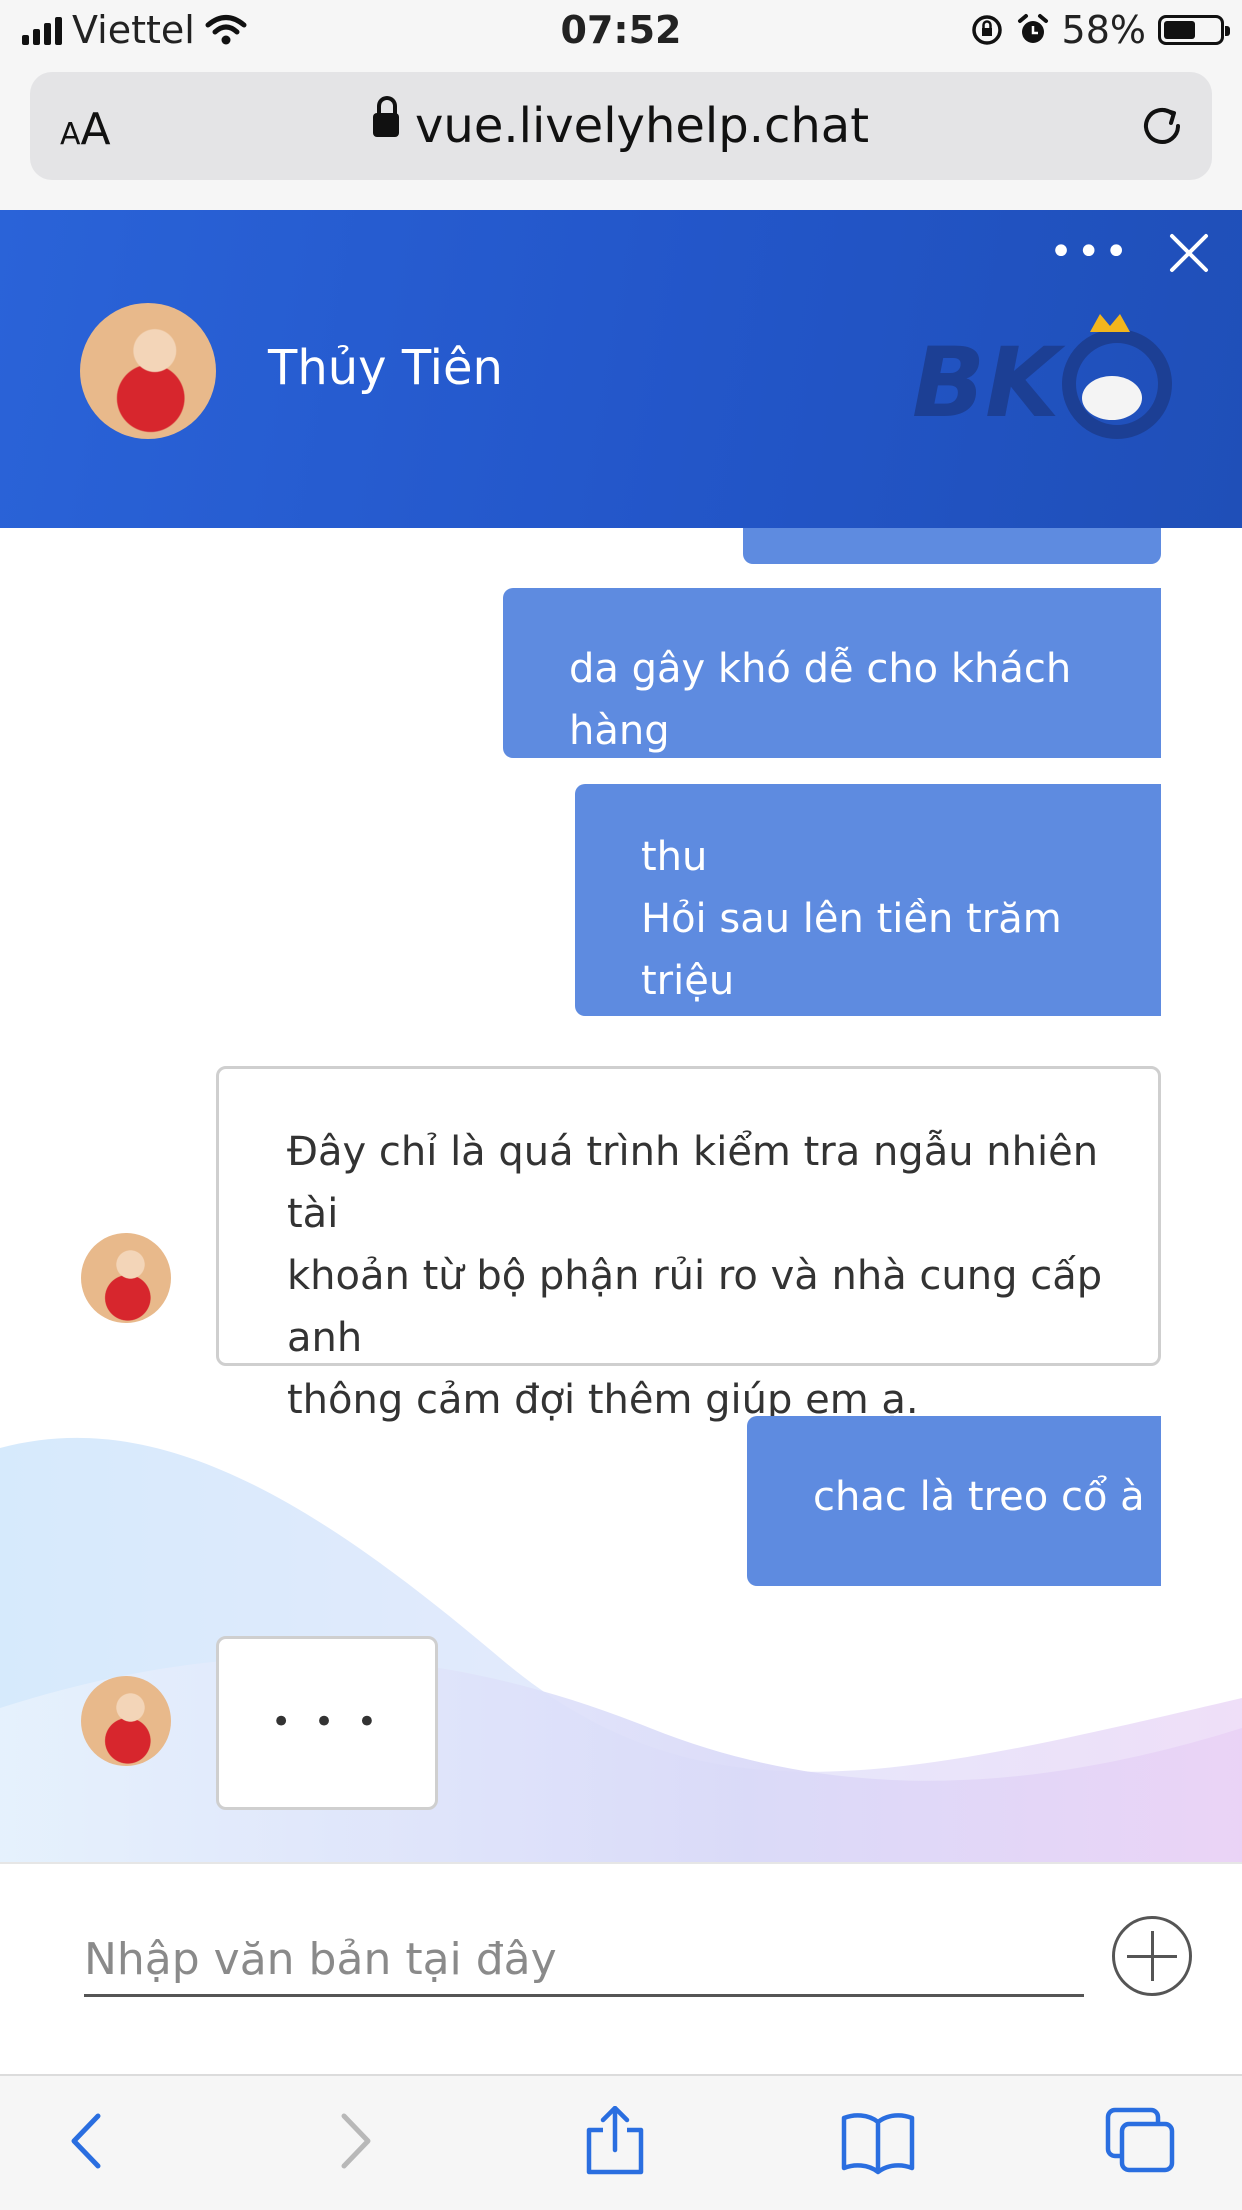 The width and height of the screenshot is (1242, 2210). Describe the element at coordinates (1179, 30) in the screenshot. I see `battery-fill` at that location.